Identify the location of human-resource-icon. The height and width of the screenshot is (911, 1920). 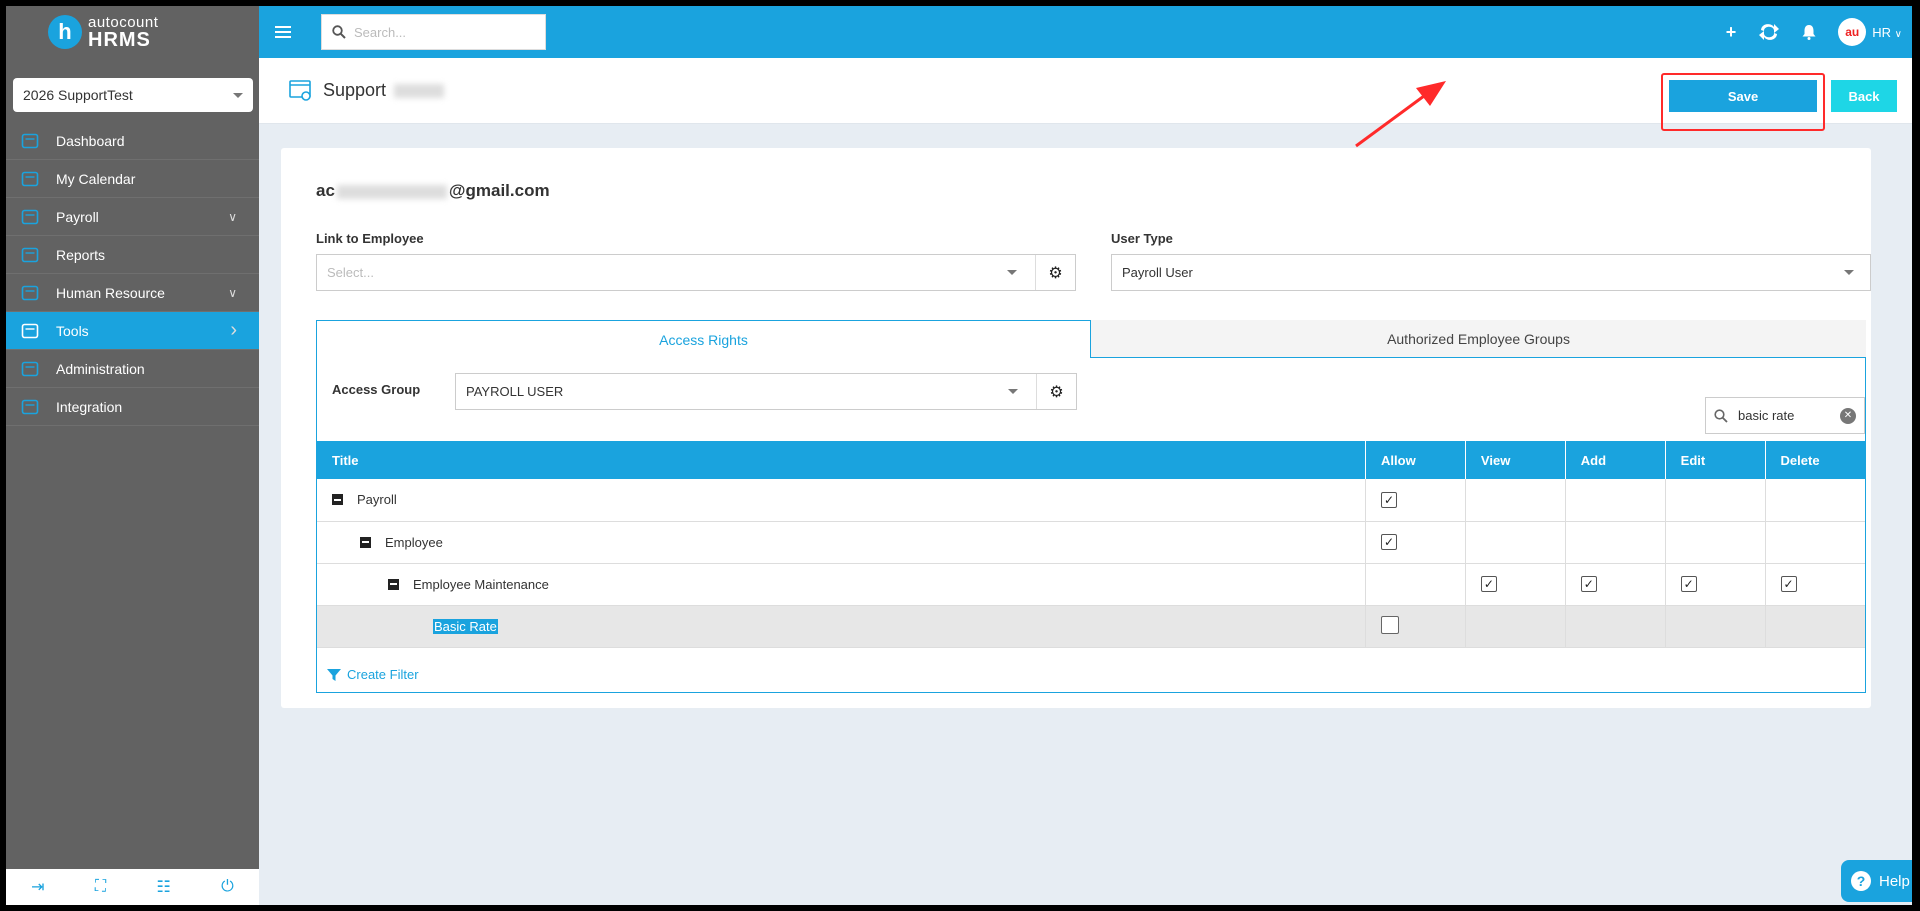
(30, 293).